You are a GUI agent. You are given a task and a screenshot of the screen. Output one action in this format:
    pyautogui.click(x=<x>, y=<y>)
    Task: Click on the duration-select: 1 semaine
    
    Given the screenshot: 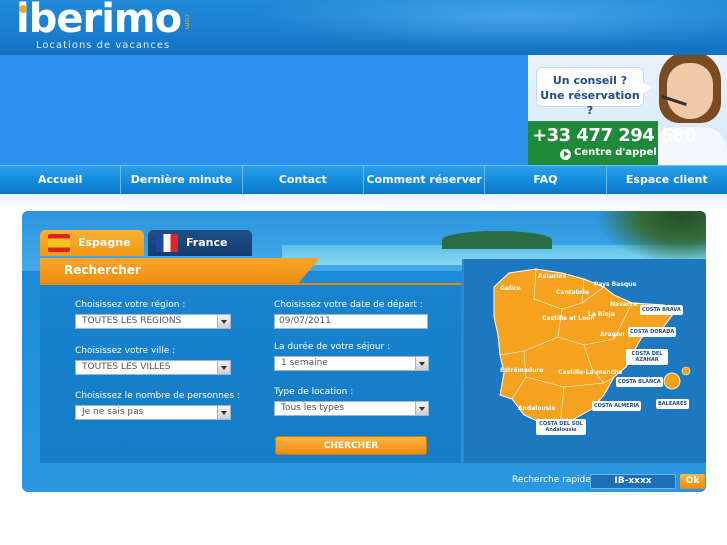 What is the action you would take?
    pyautogui.click(x=351, y=363)
    